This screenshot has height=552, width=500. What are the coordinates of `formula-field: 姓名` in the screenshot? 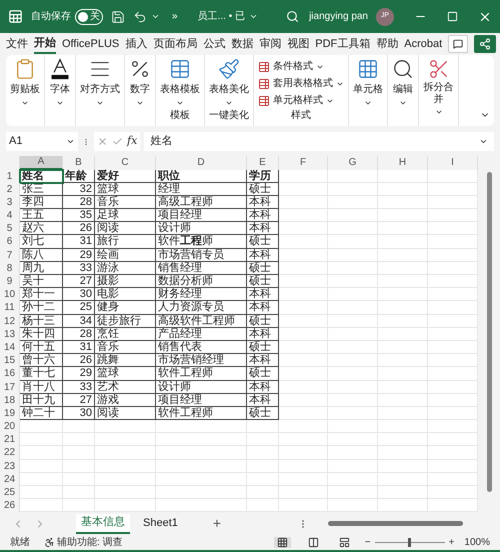 It's located at (319, 142).